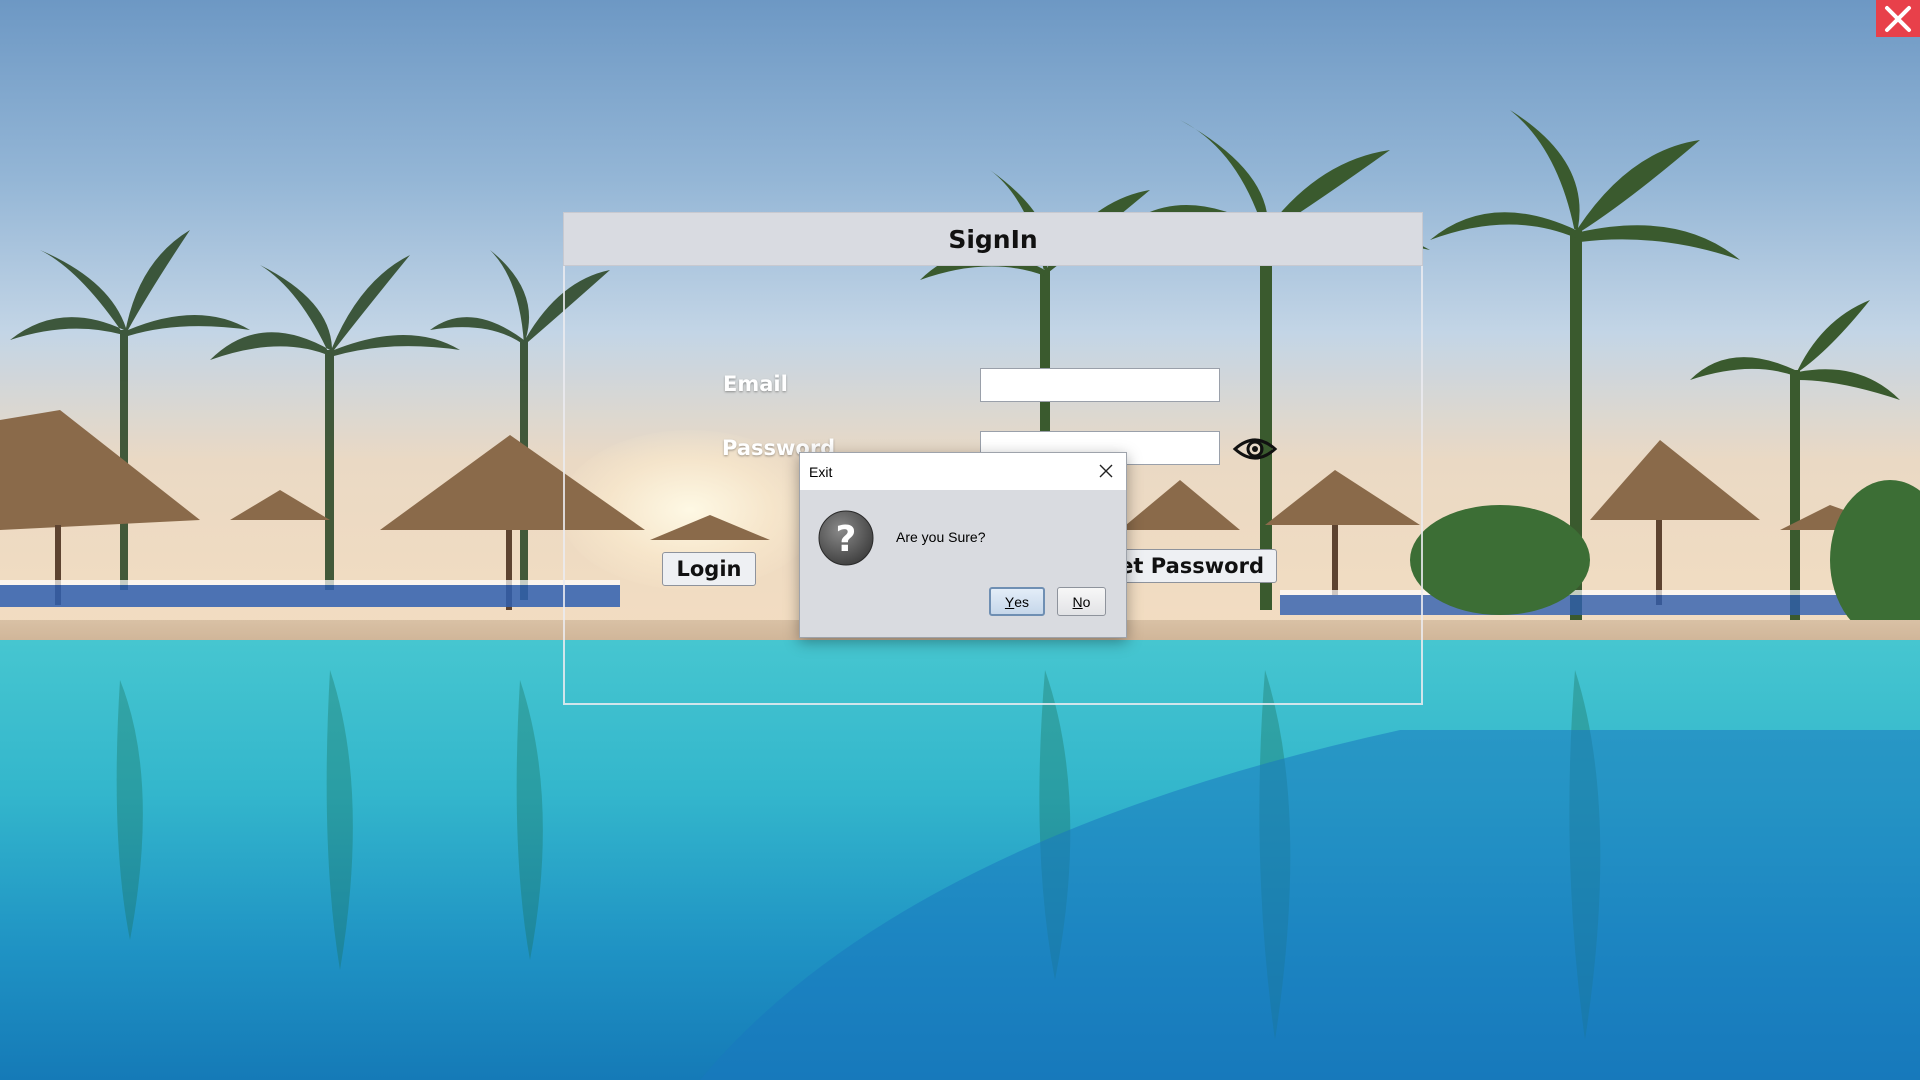 Image resolution: width=1920 pixels, height=1080 pixels. Describe the element at coordinates (1009, 601) in the screenshot. I see `yes-mnemonic: Y` at that location.